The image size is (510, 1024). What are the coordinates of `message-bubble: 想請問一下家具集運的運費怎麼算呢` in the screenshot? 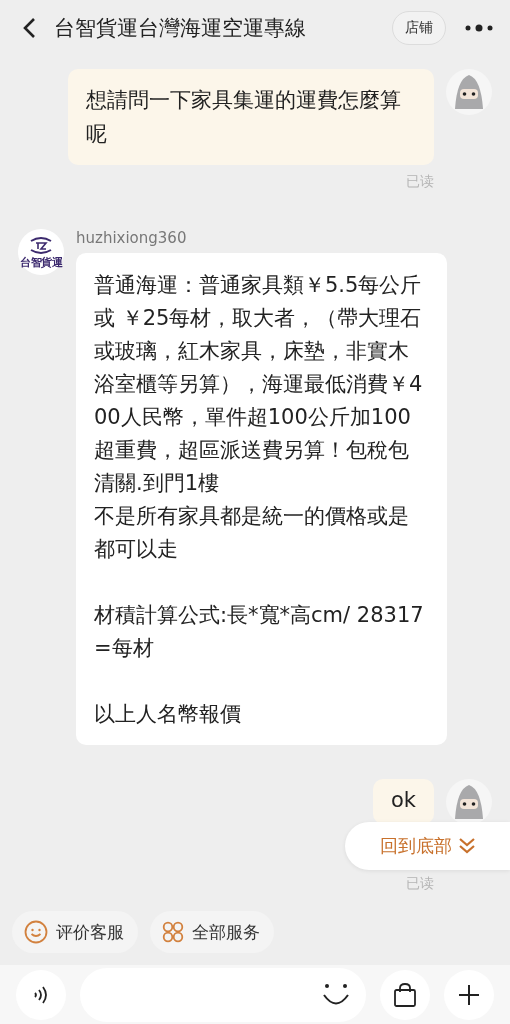 It's located at (251, 117).